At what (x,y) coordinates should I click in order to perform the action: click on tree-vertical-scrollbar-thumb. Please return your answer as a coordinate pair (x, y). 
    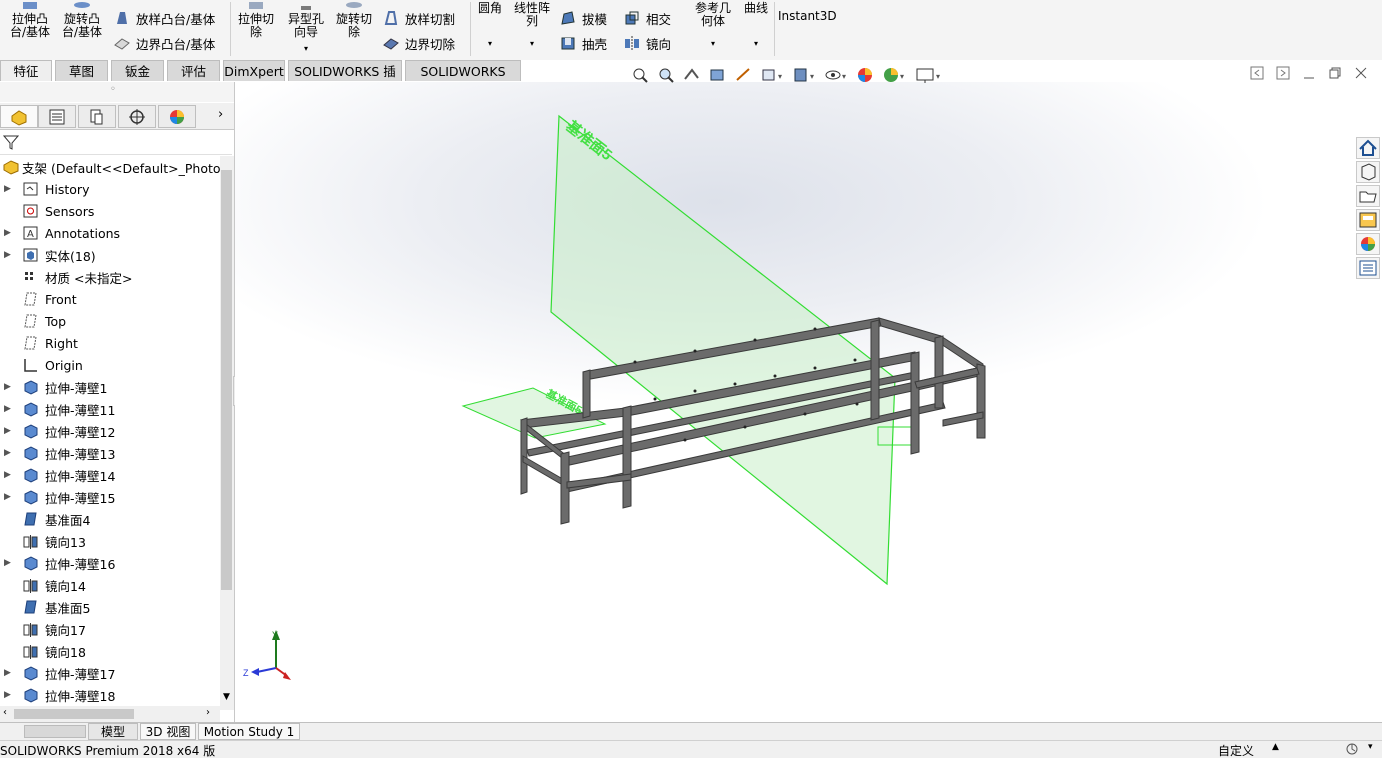
    Looking at the image, I should click on (226, 380).